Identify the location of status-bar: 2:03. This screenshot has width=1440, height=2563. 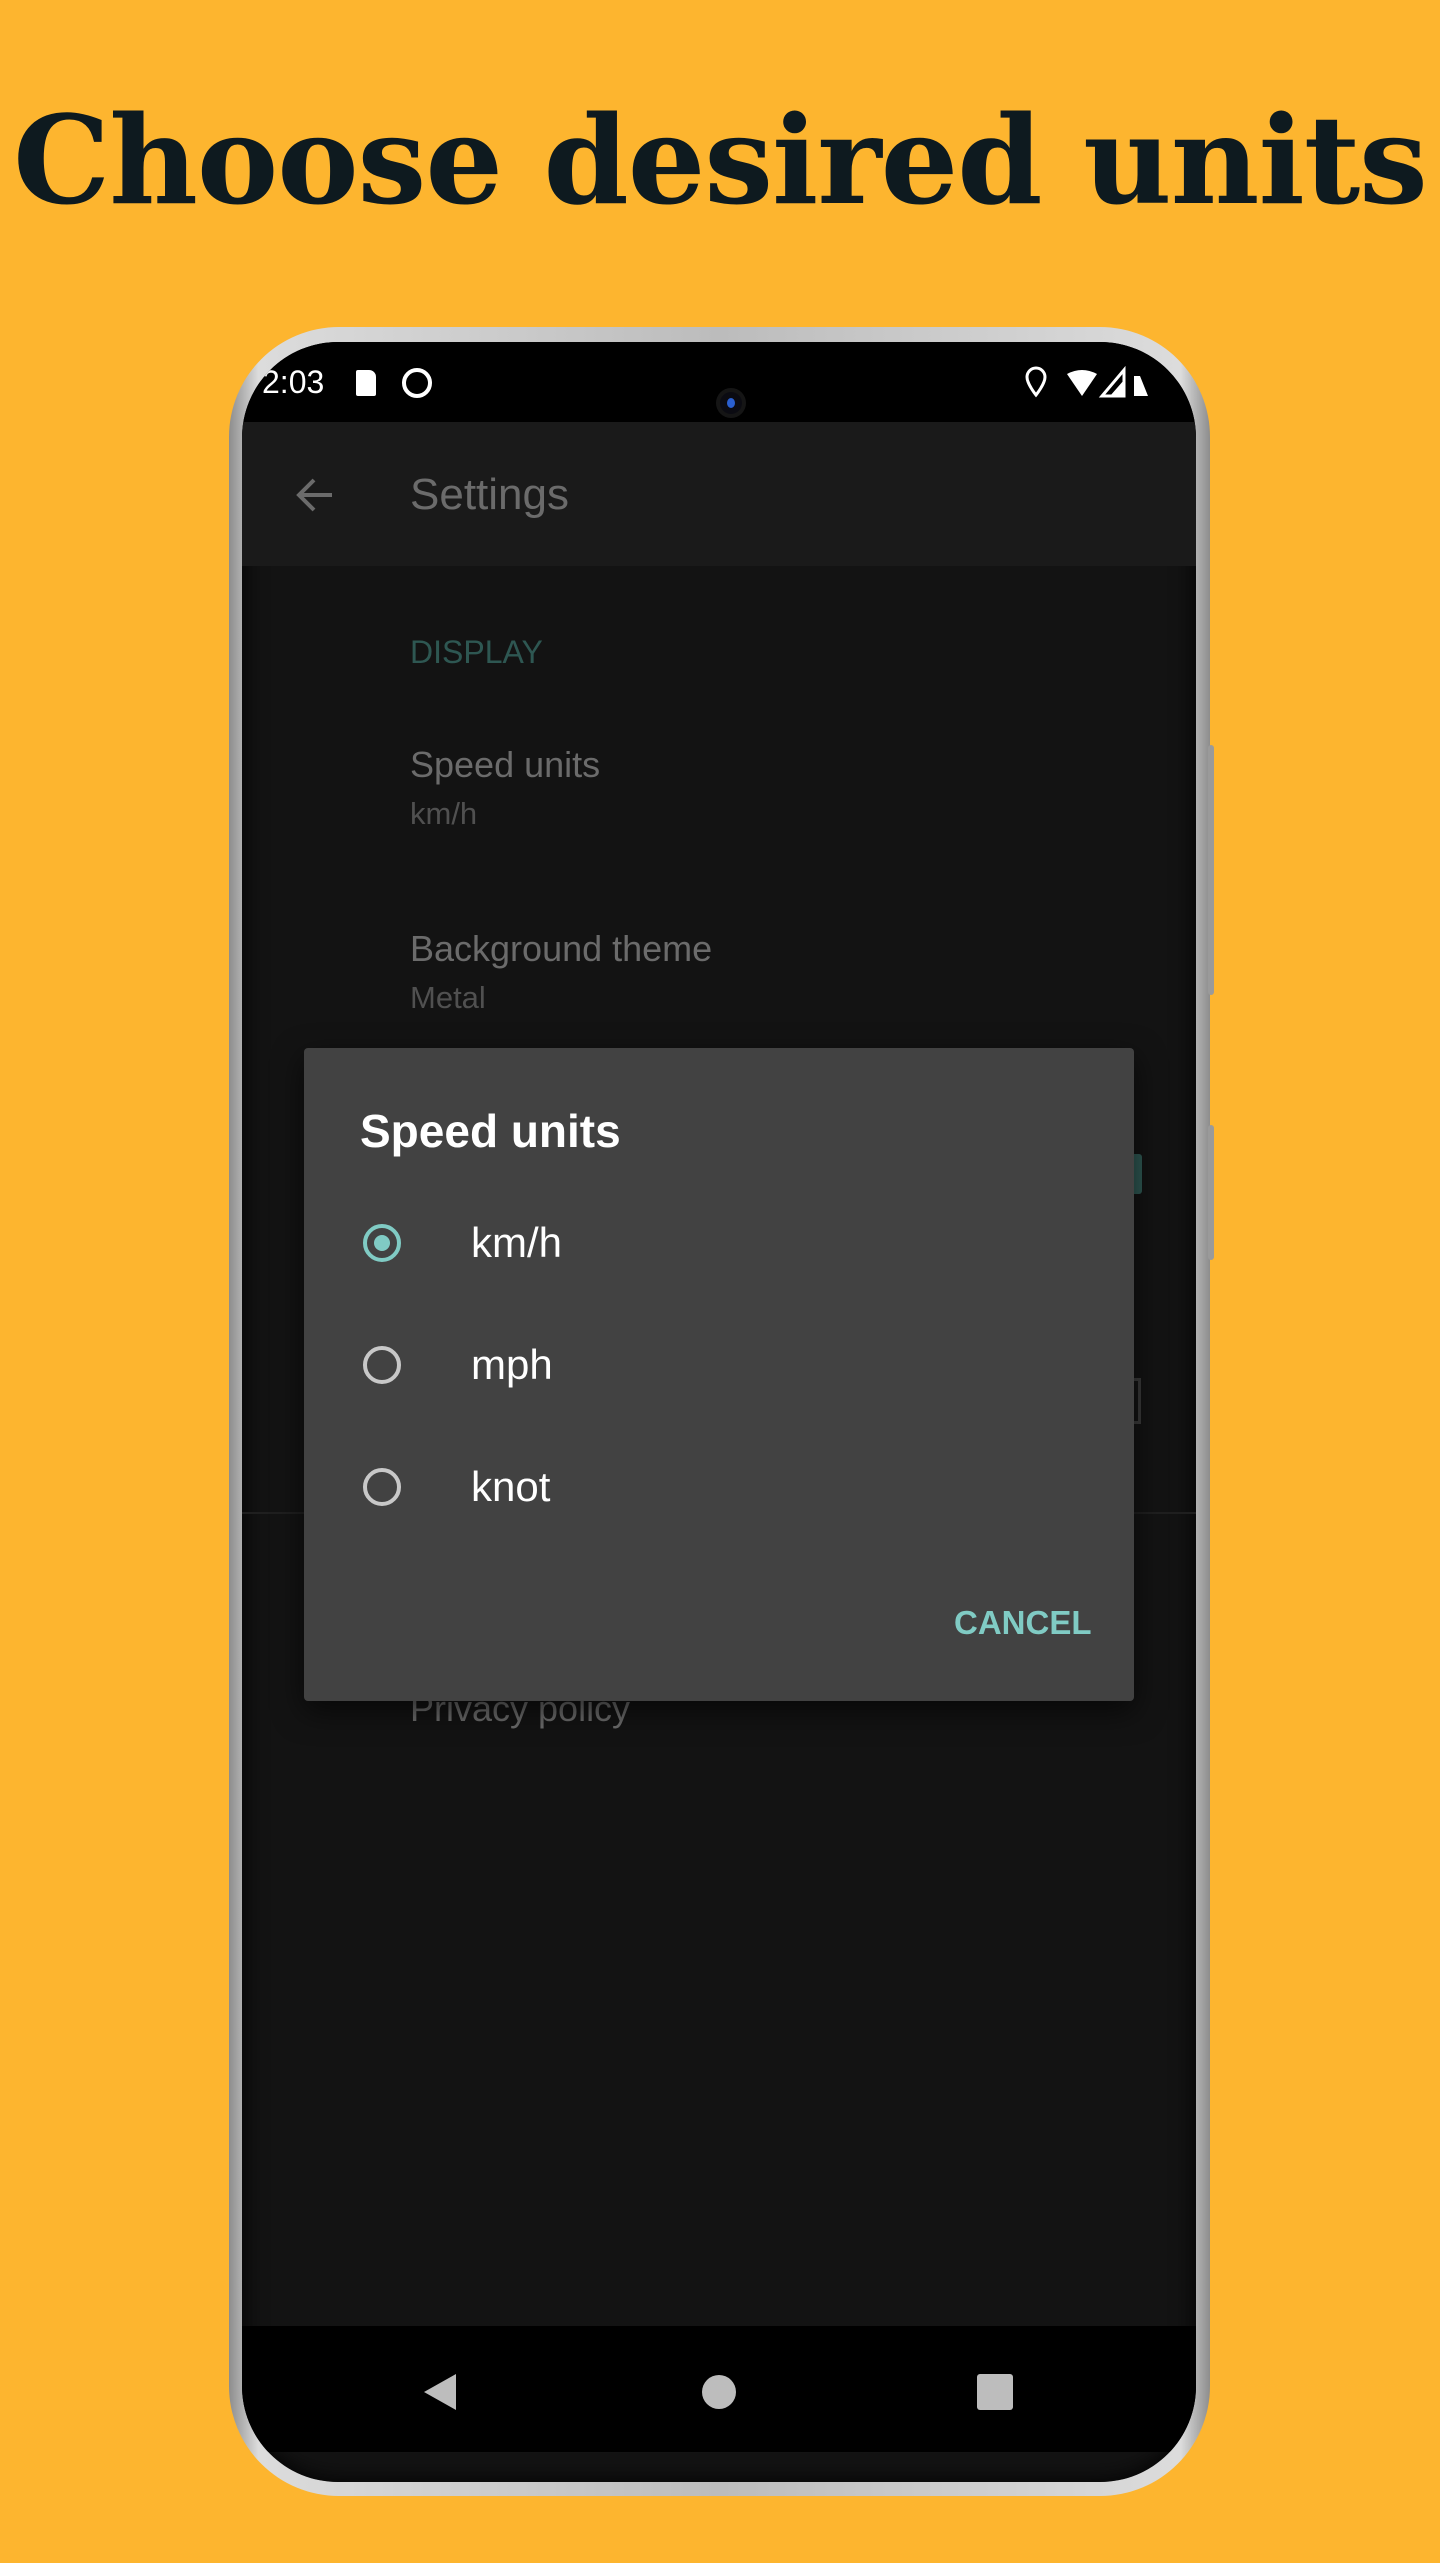
(719, 382).